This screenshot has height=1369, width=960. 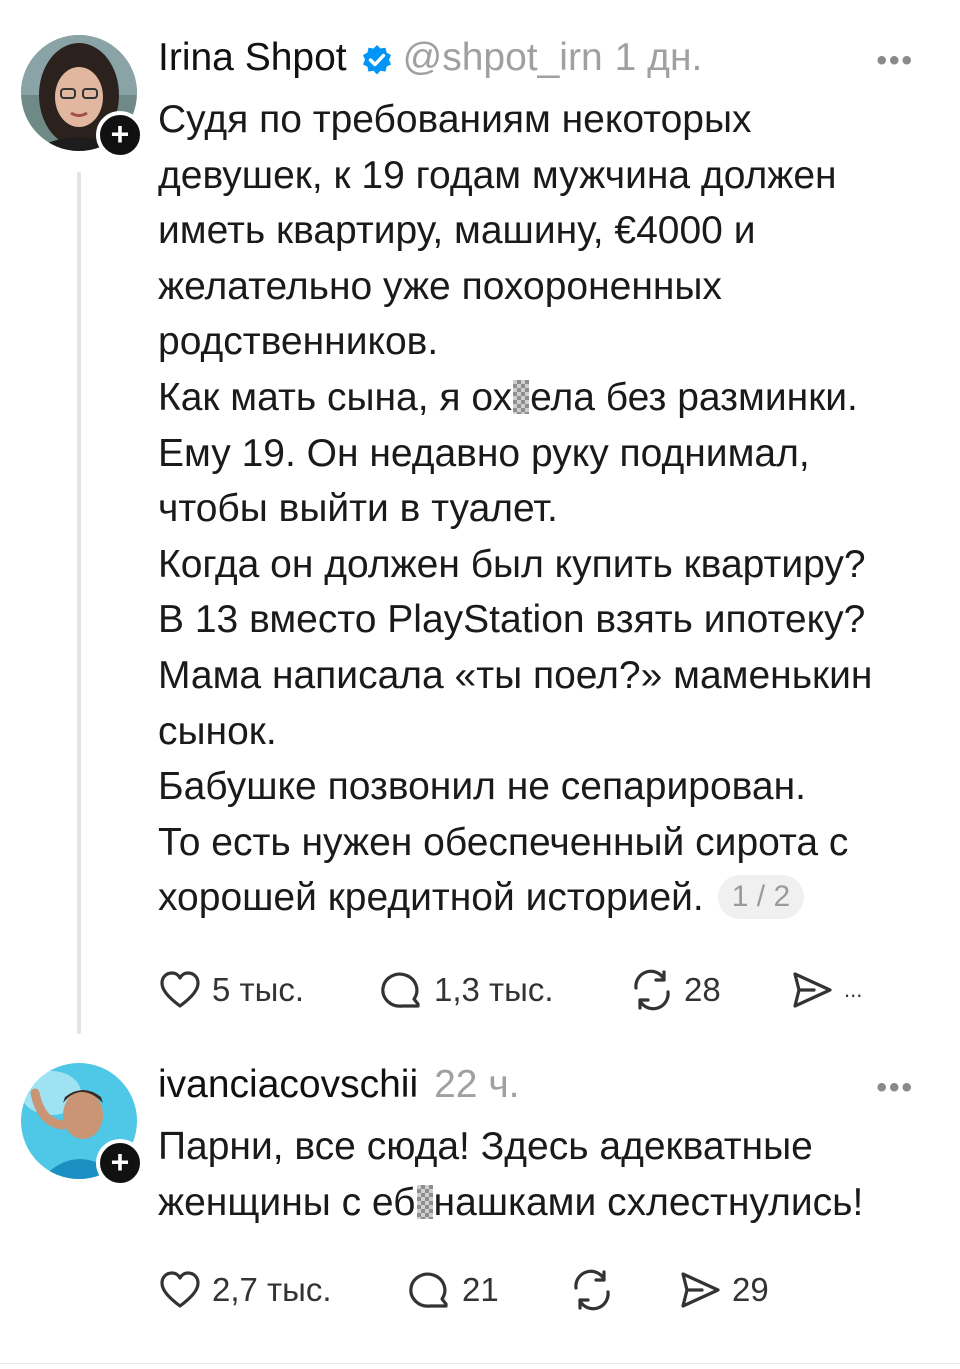 What do you see at coordinates (298, 342) in the screenshot?
I see `text-line: родственников.` at bounding box center [298, 342].